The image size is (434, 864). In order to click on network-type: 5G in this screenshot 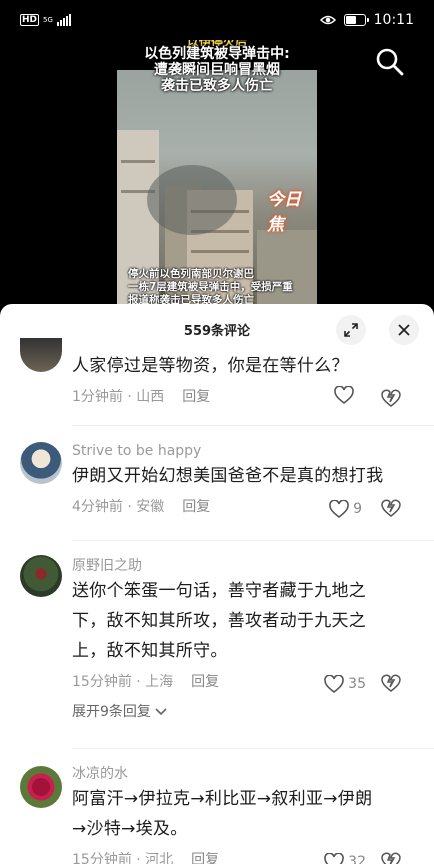, I will do `click(48, 20)`.